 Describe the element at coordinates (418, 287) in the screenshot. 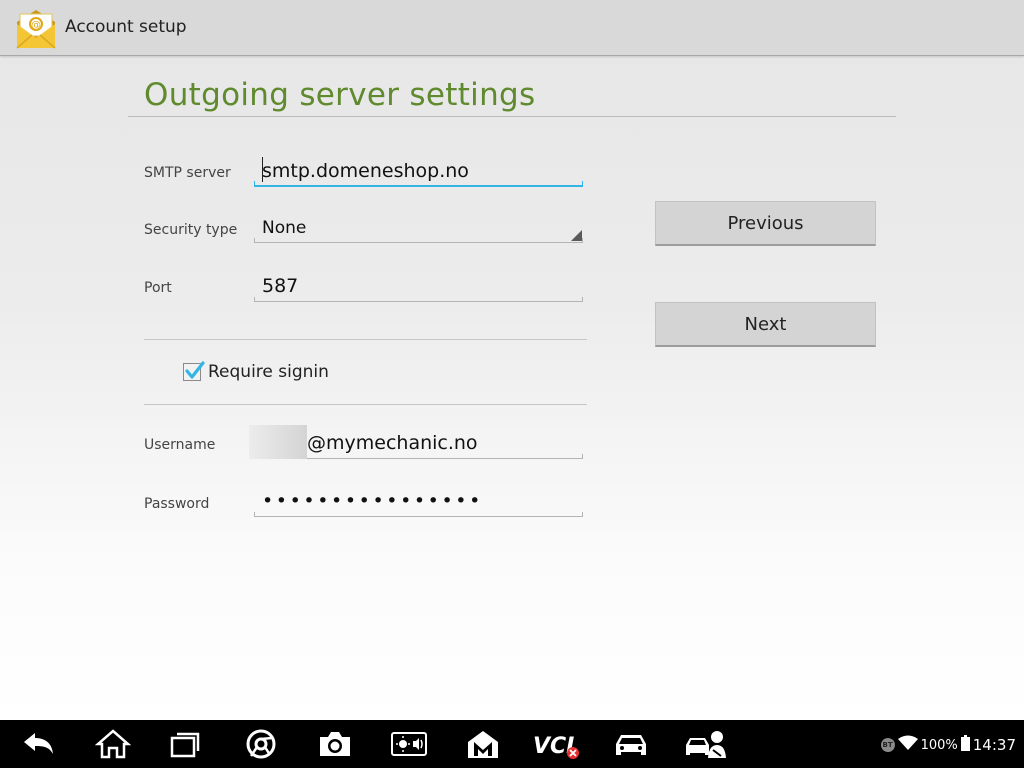

I see `port-input: 587` at that location.